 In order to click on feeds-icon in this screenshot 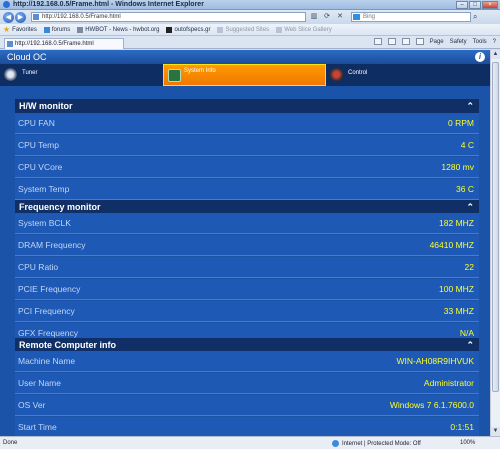, I will do `click(391, 41)`.